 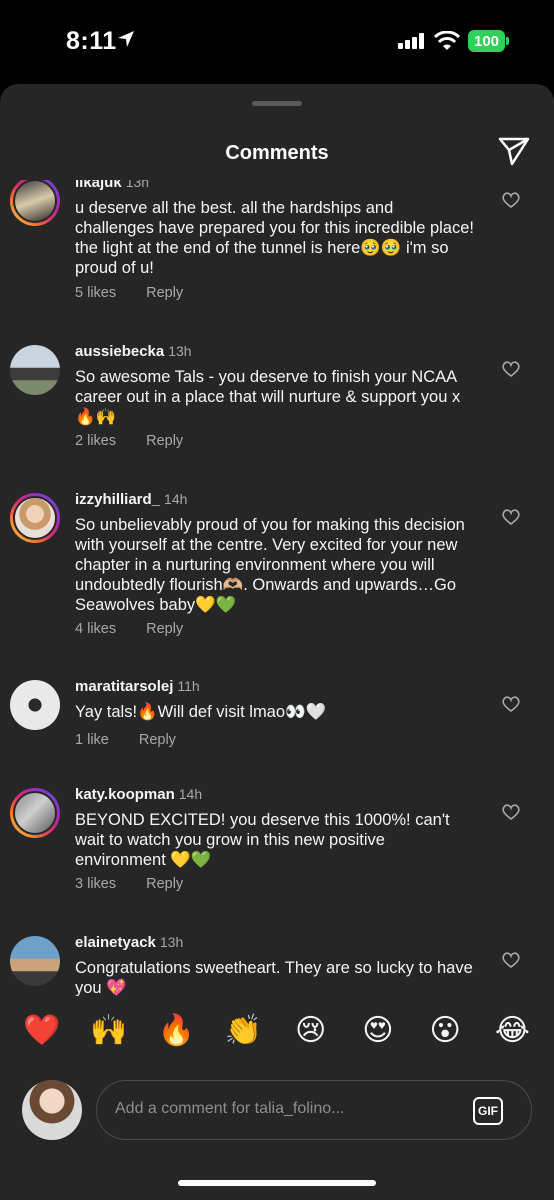 What do you see at coordinates (95, 884) in the screenshot?
I see `comment-likes: 3 likes` at bounding box center [95, 884].